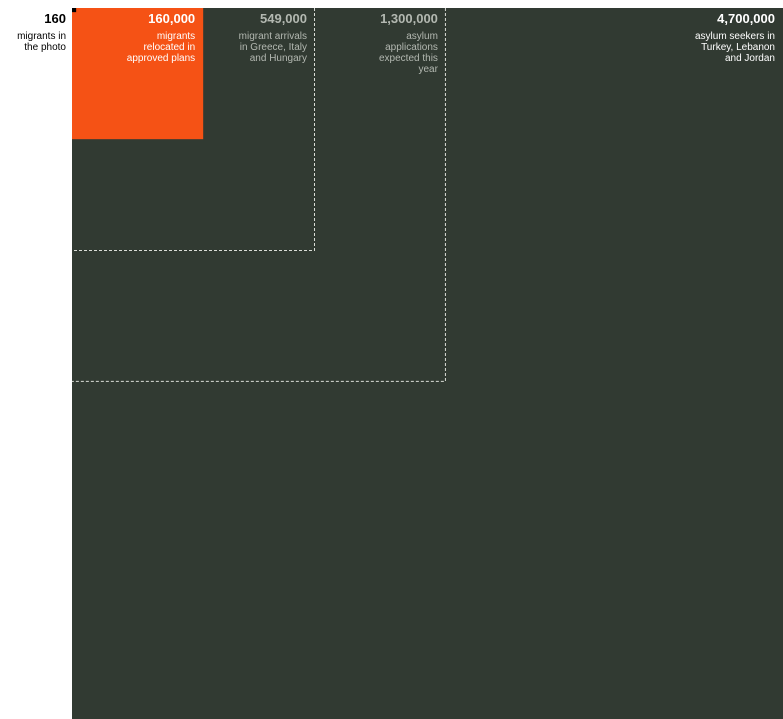  Describe the element at coordinates (41, 36) in the screenshot. I see `description-label-160: migrants in` at that location.